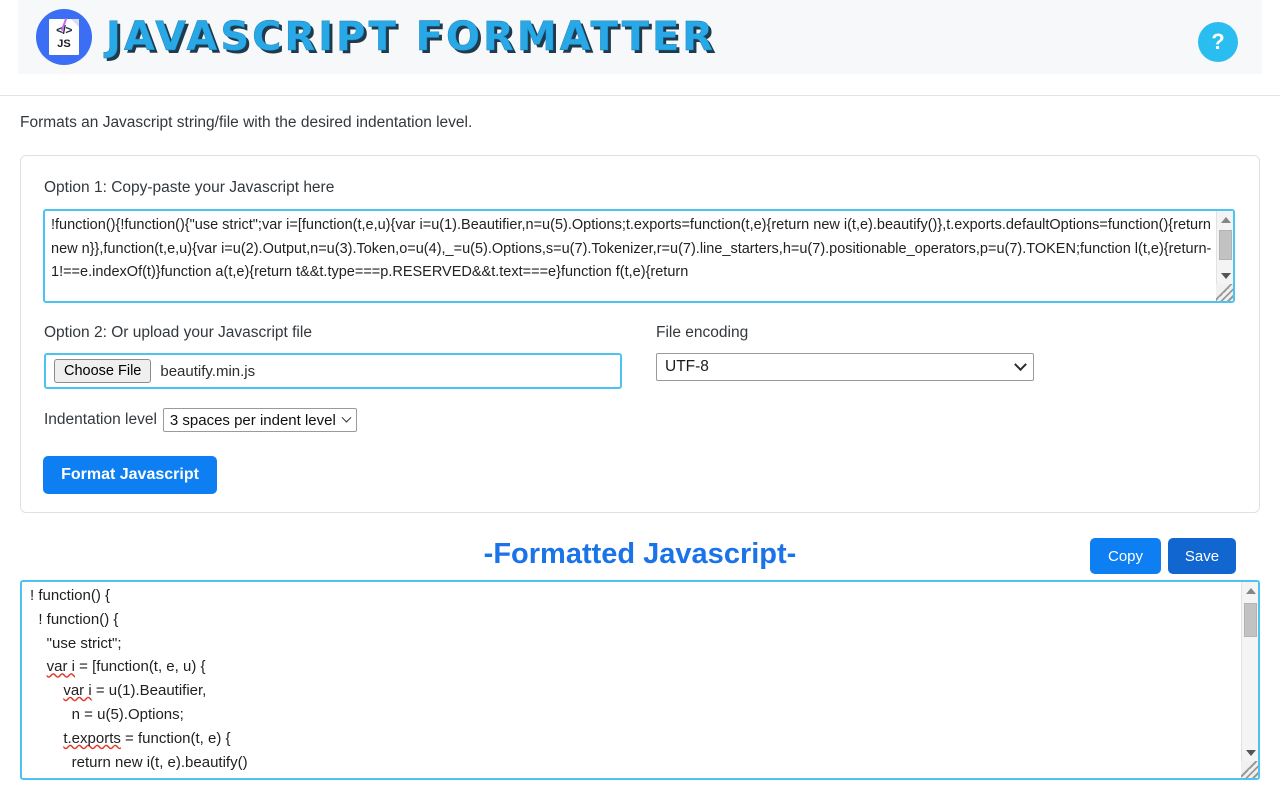 This screenshot has height=800, width=1280. Describe the element at coordinates (64, 44) in the screenshot. I see `logo-js-text: JS` at that location.